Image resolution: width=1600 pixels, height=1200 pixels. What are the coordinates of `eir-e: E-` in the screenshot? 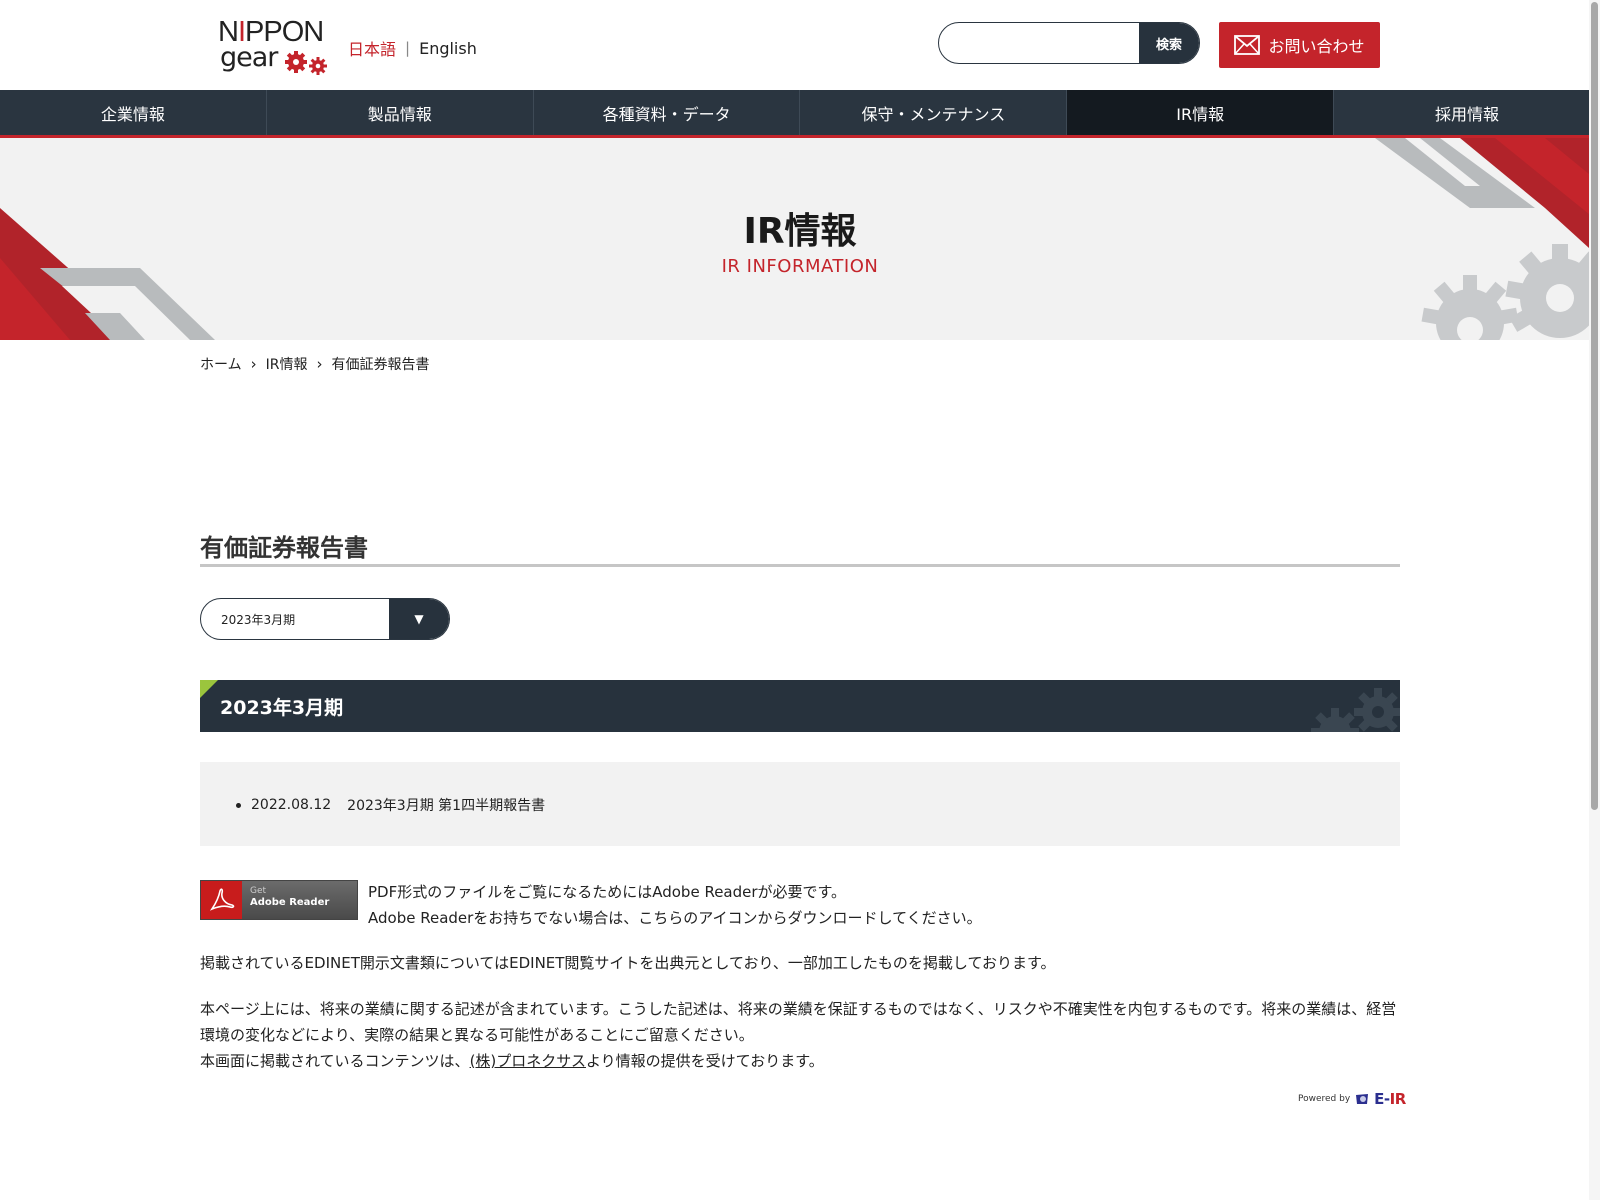 It's located at (1382, 1099).